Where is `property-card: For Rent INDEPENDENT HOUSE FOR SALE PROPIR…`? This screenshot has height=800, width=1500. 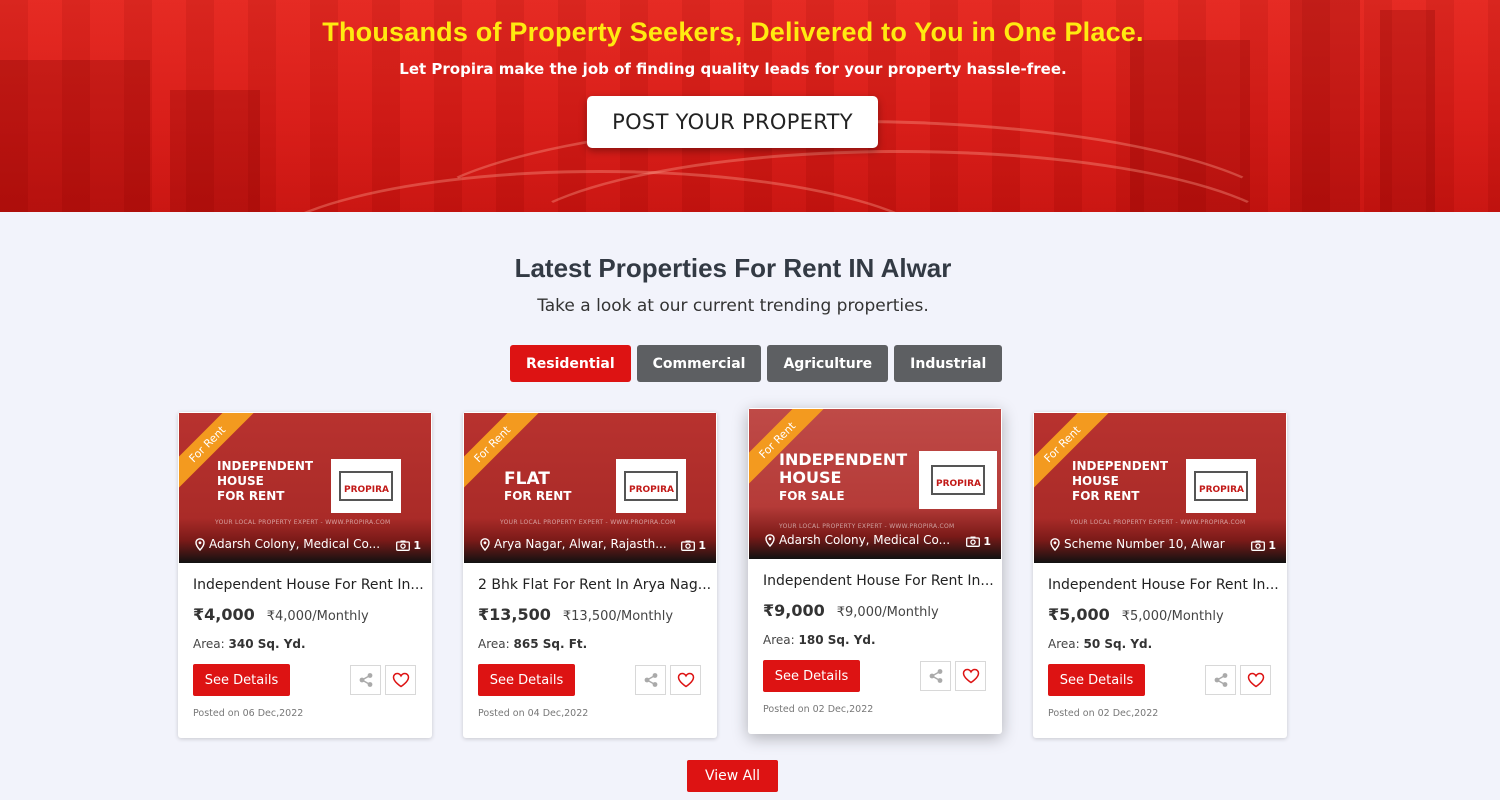 property-card: For Rent INDEPENDENT HOUSE FOR SALE PROPIR… is located at coordinates (875, 571).